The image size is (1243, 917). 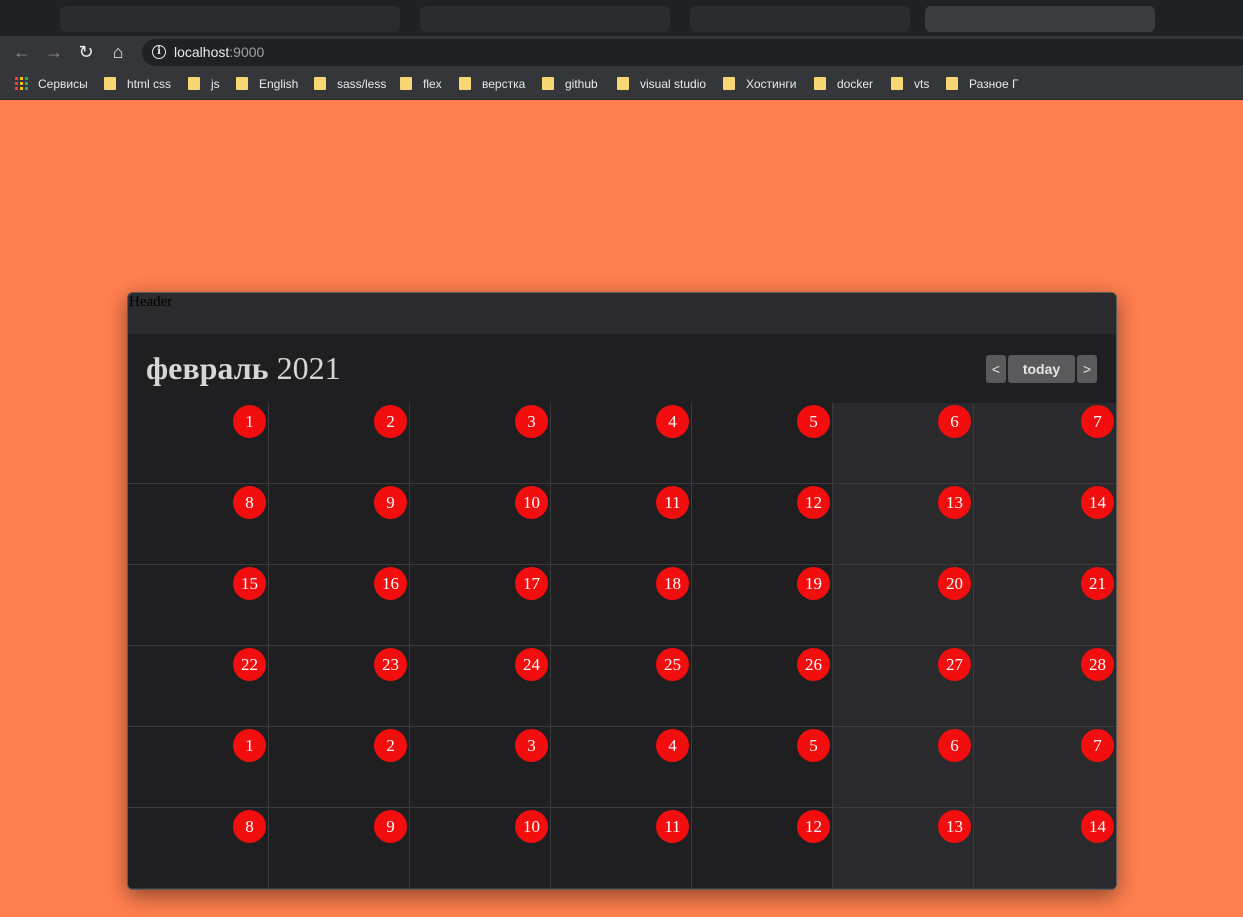 I want to click on home-icon: ⌂, so click(x=118, y=52).